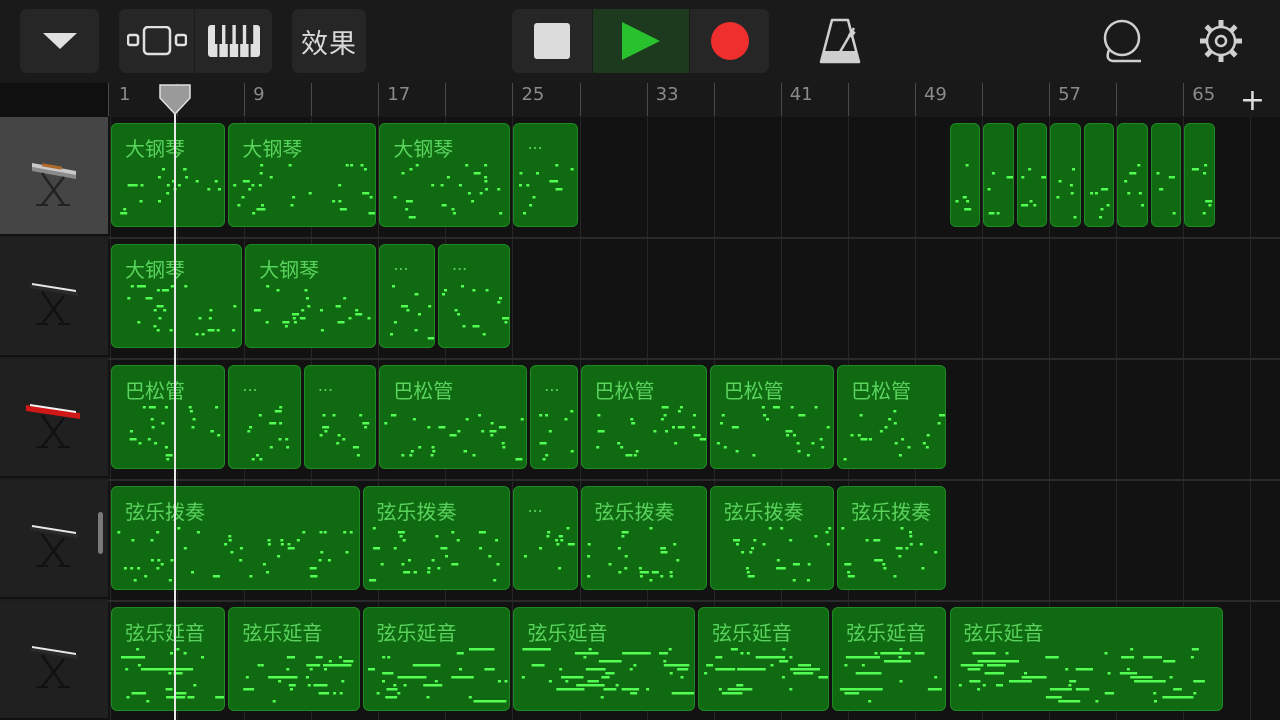 This screenshot has width=1280, height=720. I want to click on tracks-view-button, so click(156, 41).